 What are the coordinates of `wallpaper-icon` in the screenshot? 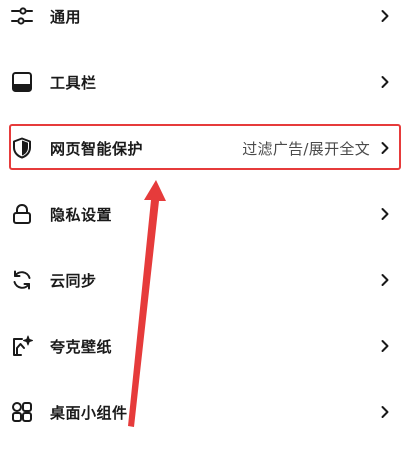 It's located at (22, 346).